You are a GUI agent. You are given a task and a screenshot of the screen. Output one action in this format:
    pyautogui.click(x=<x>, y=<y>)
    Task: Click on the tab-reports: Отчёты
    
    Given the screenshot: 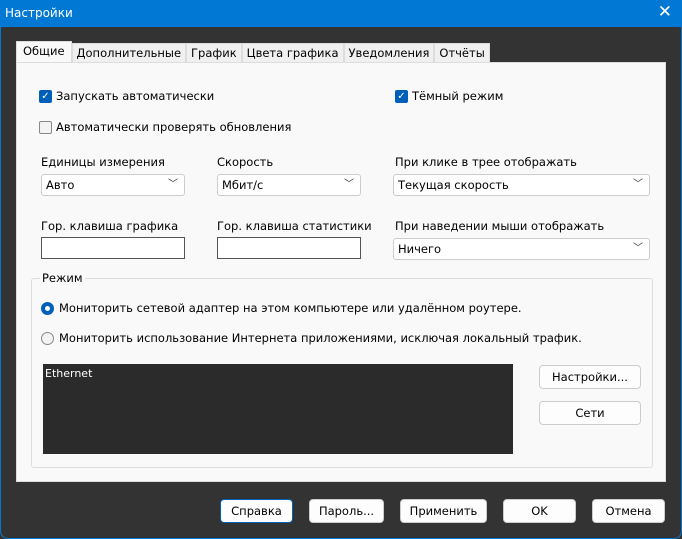 What is the action you would take?
    pyautogui.click(x=462, y=53)
    